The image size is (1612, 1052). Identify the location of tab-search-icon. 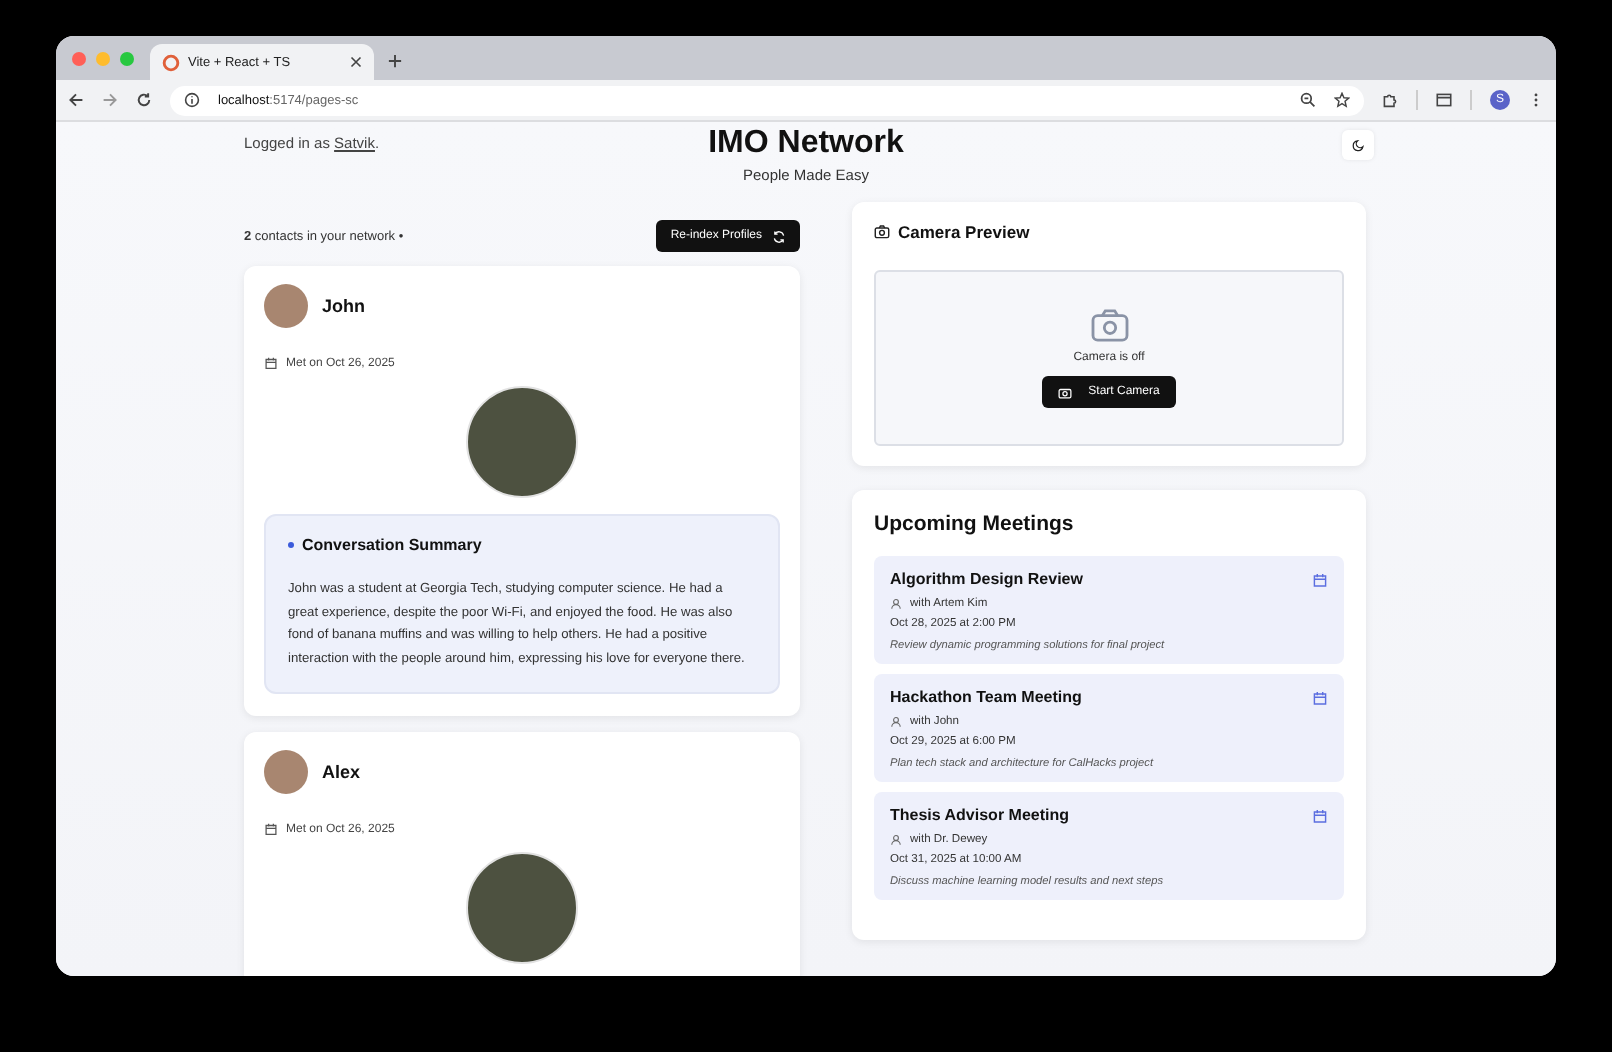
(1444, 100).